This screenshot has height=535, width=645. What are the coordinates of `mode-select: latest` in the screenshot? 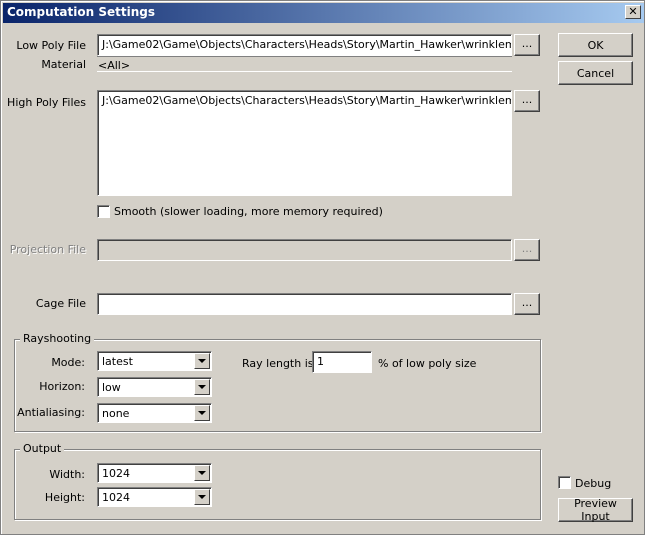 It's located at (154, 361).